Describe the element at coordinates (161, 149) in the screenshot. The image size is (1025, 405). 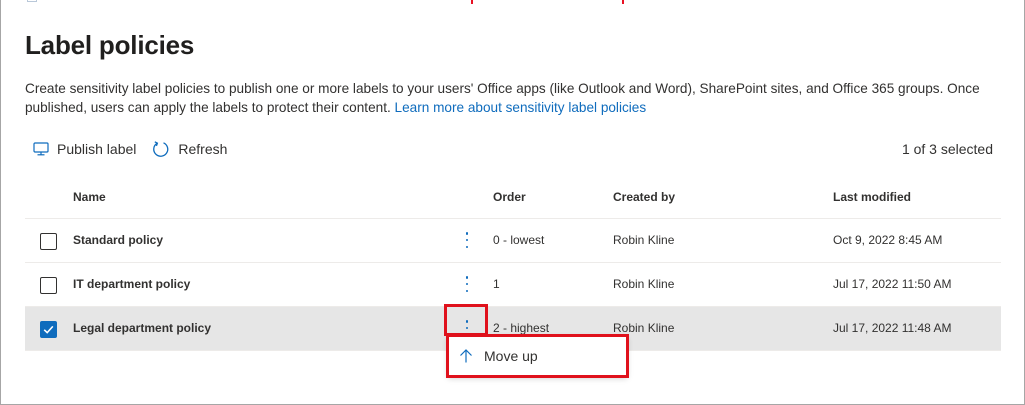
I see `refresh-icon` at that location.